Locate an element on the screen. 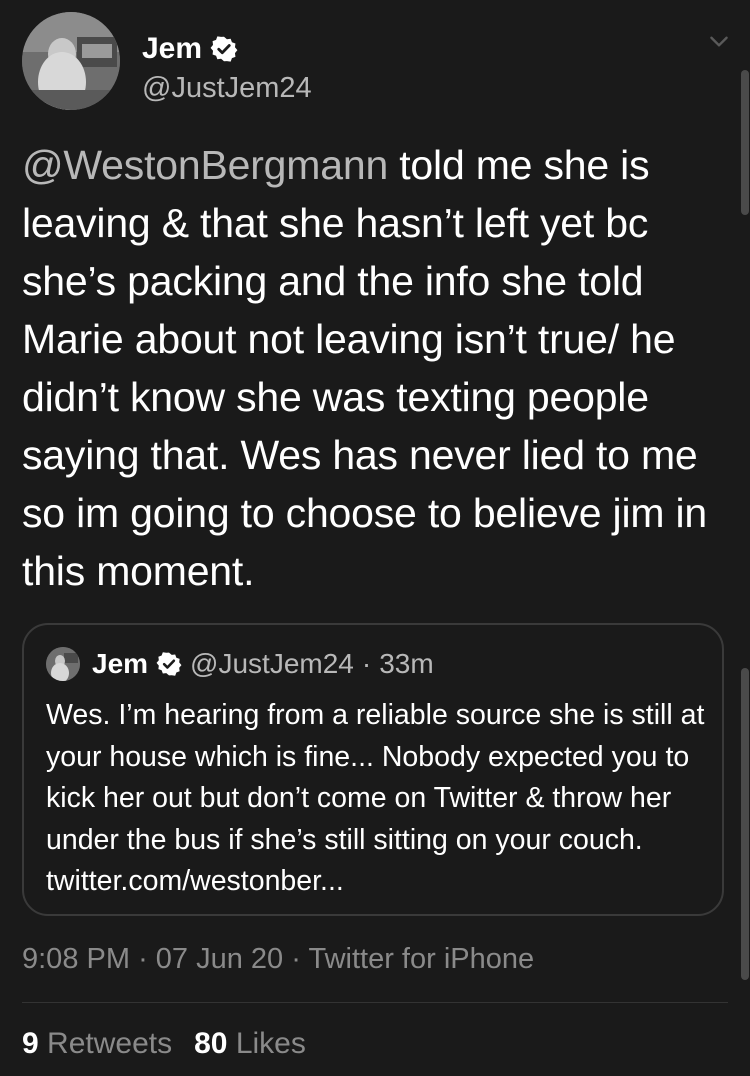 This screenshot has height=1076, width=750. avatar-photo is located at coordinates (71, 61).